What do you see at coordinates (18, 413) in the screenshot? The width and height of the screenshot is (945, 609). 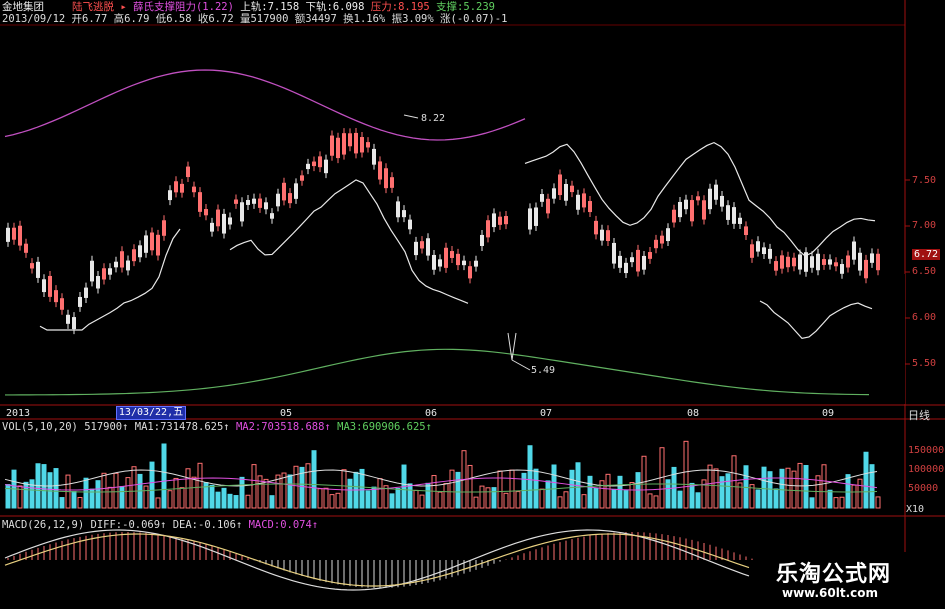 I see `x-tick-year: 2013` at bounding box center [18, 413].